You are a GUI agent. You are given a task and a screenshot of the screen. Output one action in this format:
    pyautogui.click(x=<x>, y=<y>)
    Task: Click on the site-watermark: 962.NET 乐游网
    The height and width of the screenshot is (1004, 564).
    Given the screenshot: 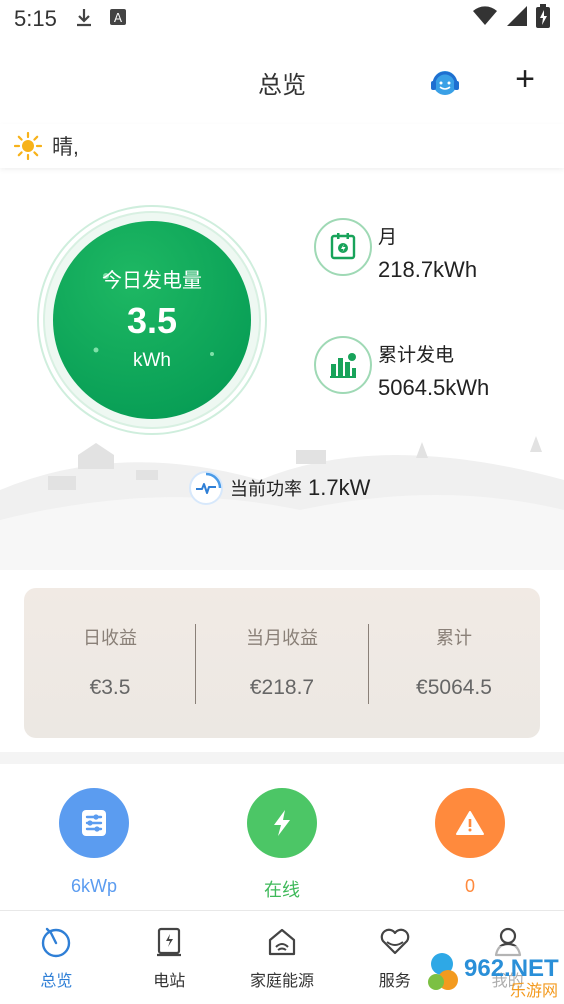 What is the action you would take?
    pyautogui.click(x=495, y=973)
    